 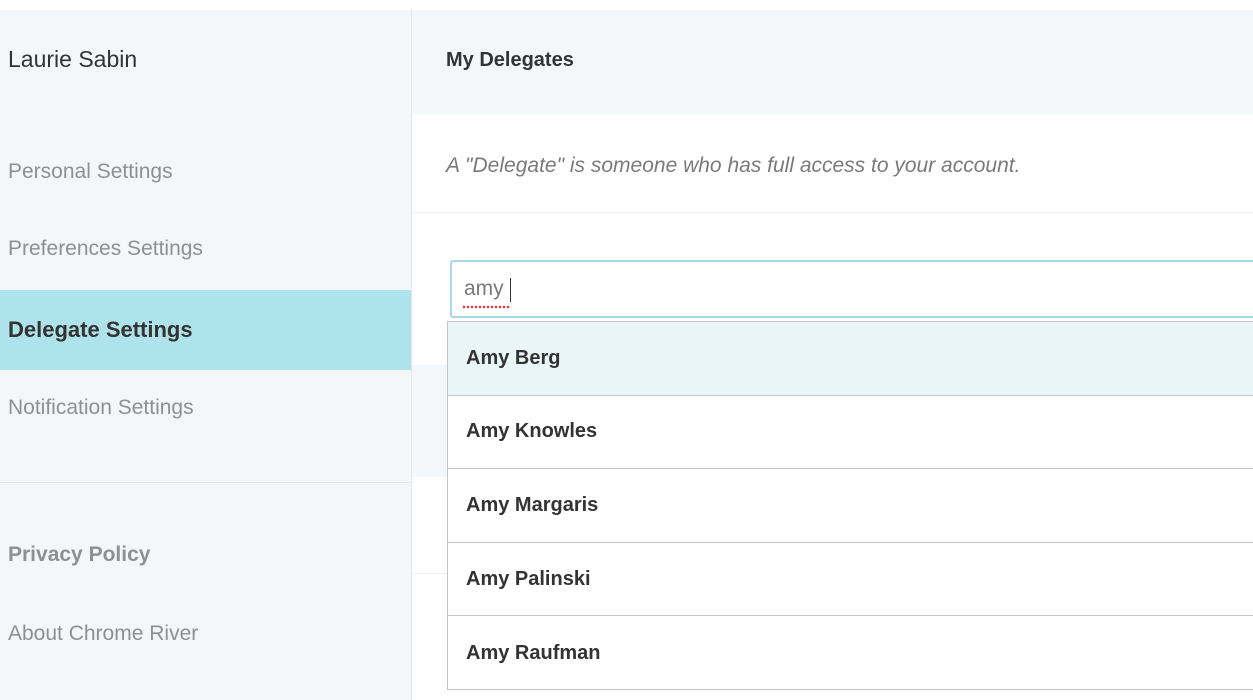 What do you see at coordinates (205, 172) in the screenshot?
I see `sidebar-item-personal-settings: Personal Settings` at bounding box center [205, 172].